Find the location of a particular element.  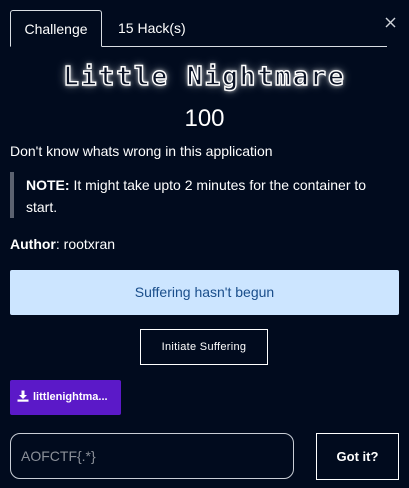

flag-input is located at coordinates (152, 456).